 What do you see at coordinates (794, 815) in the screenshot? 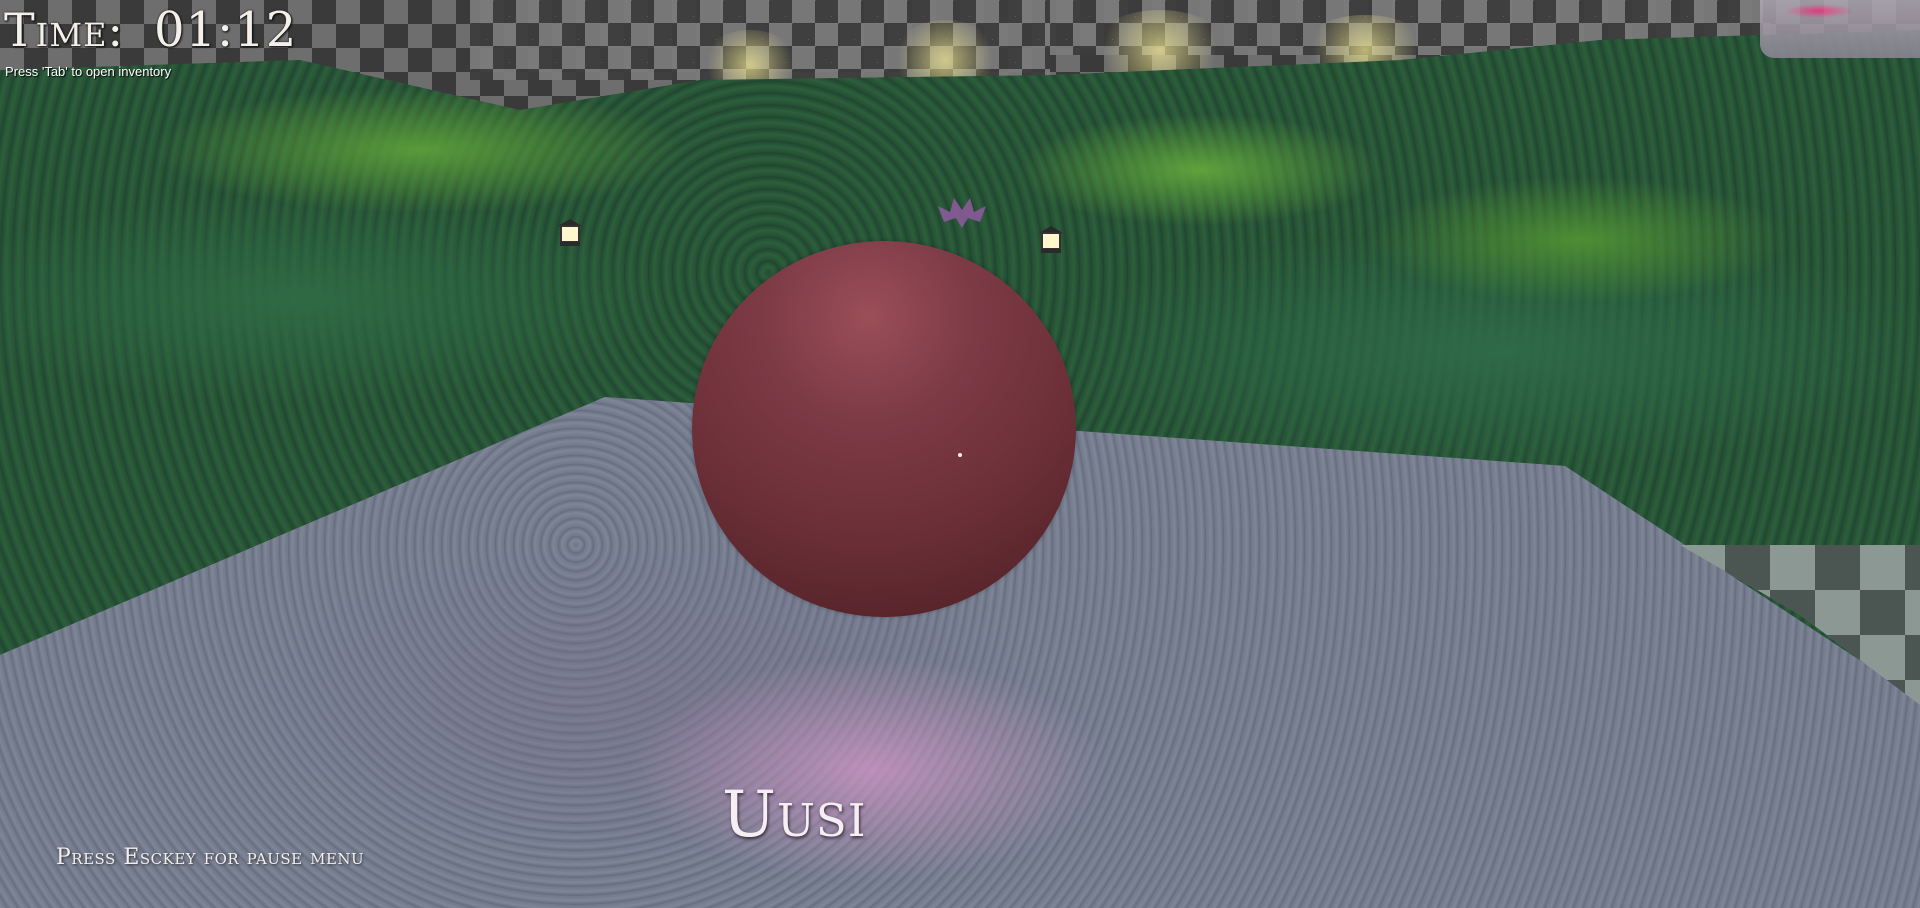
I see `focused-object-name: Uusi` at bounding box center [794, 815].